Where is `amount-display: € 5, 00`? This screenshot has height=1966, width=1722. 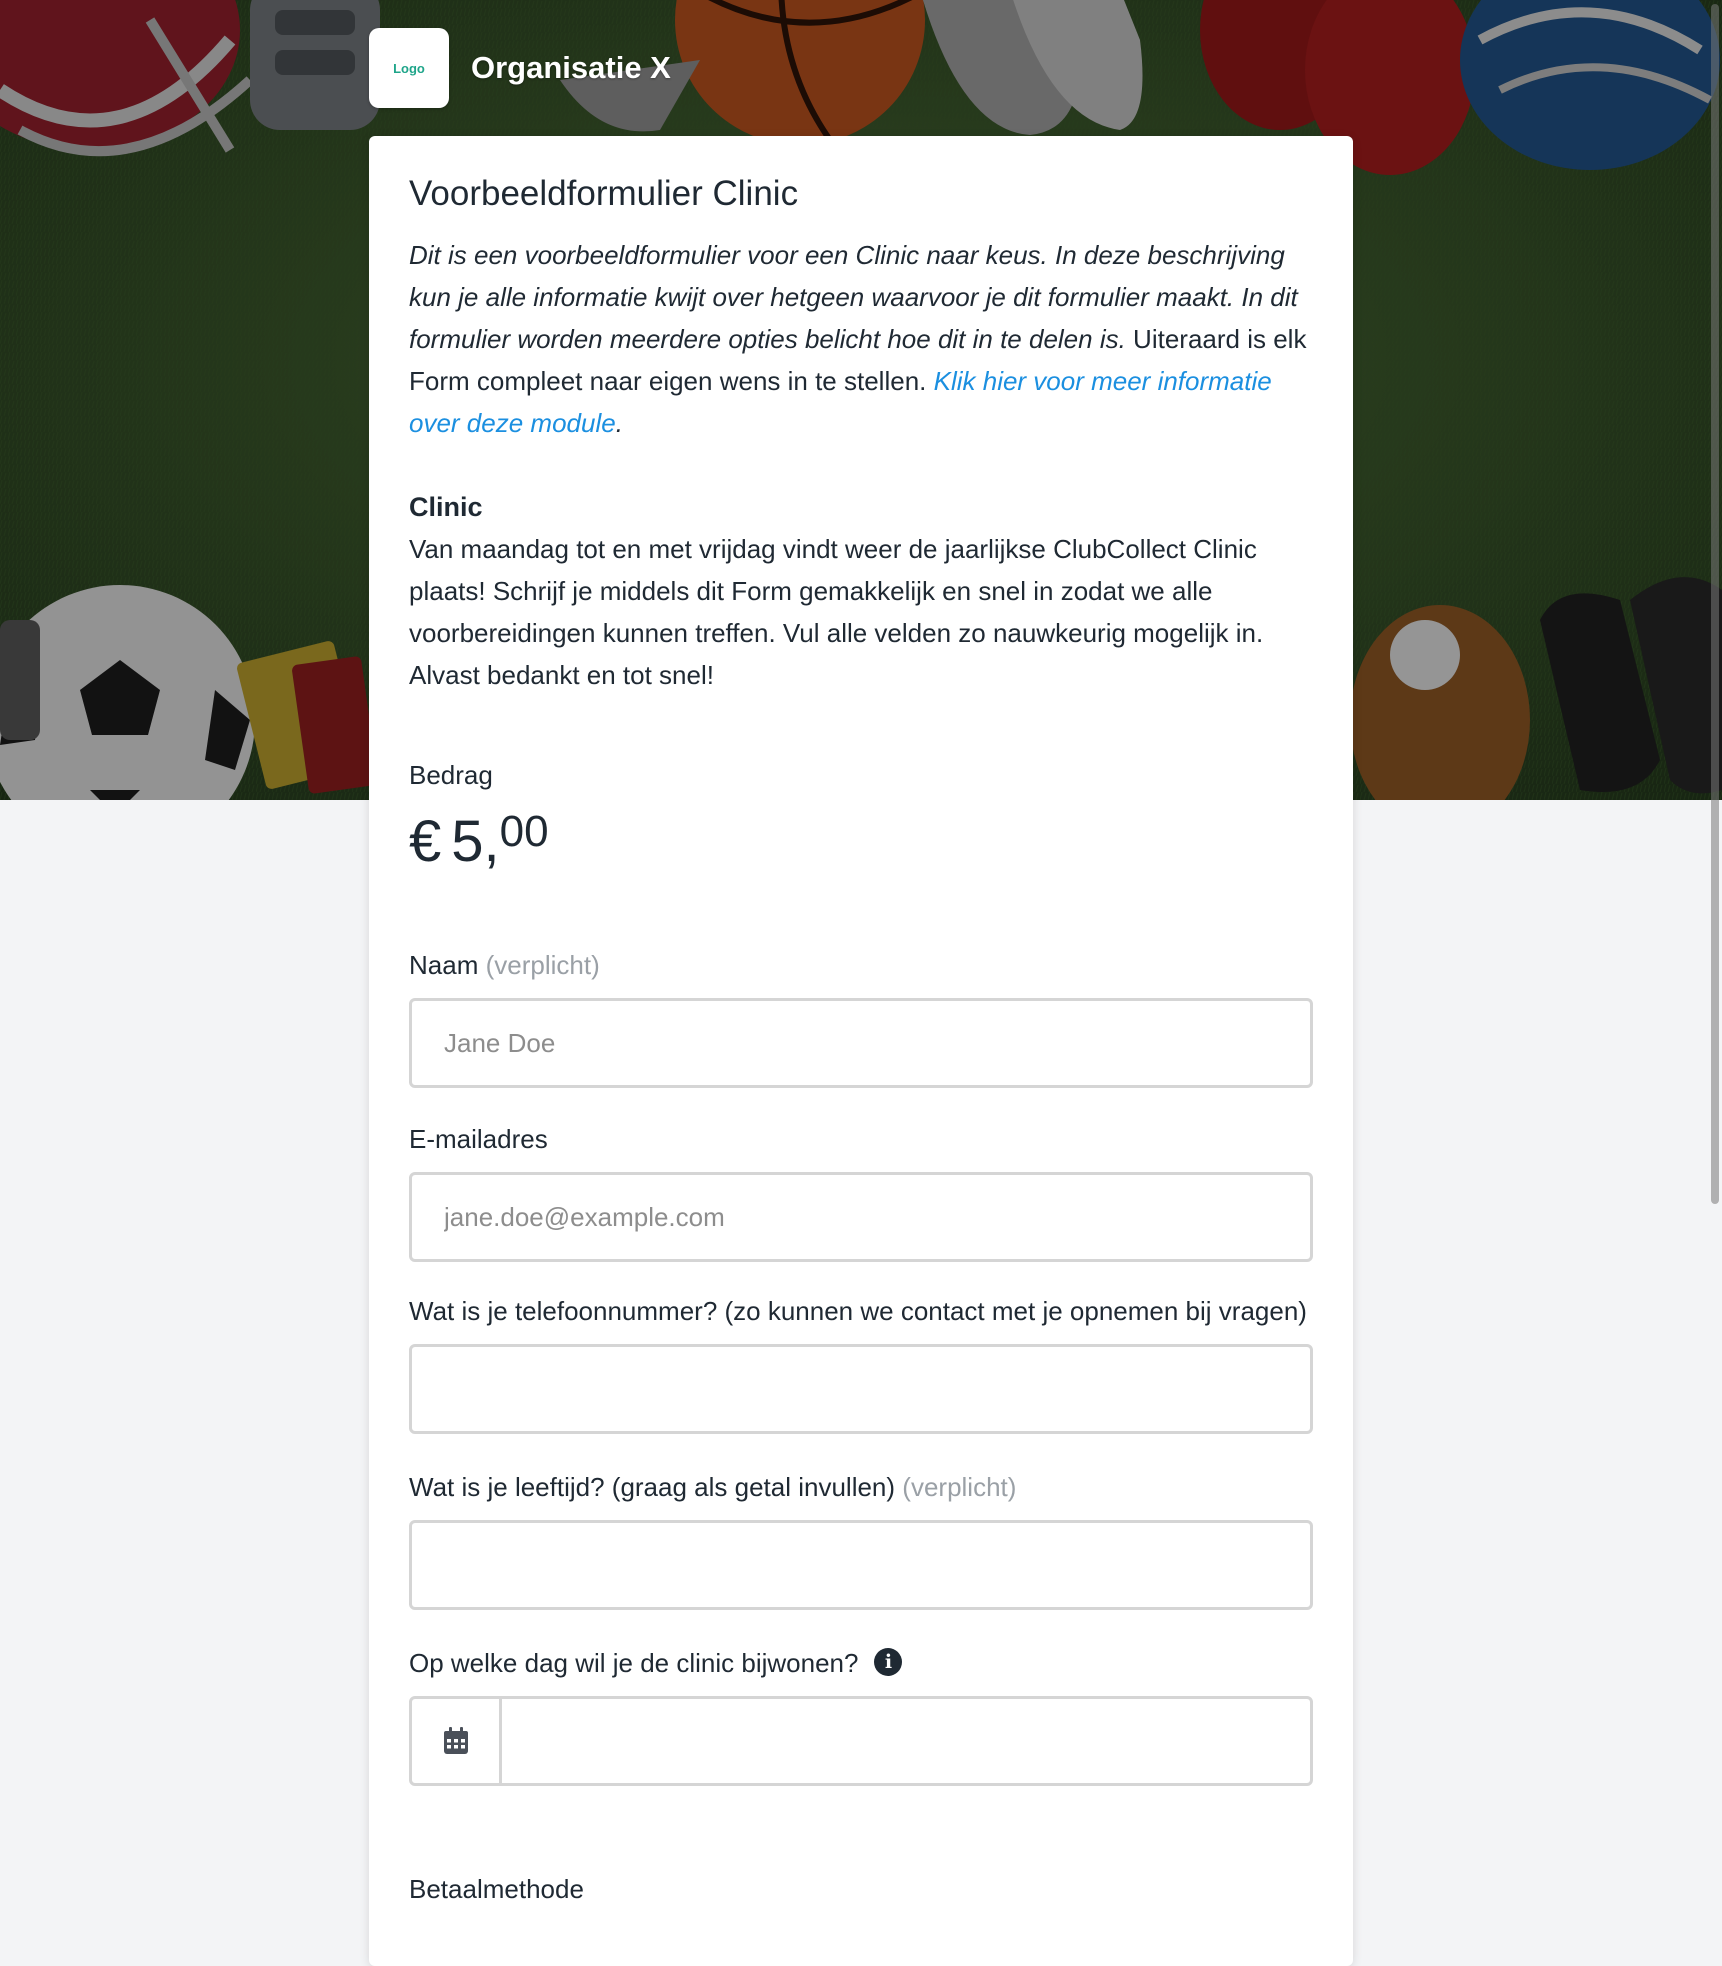 amount-display: € 5, 00 is located at coordinates (861, 842).